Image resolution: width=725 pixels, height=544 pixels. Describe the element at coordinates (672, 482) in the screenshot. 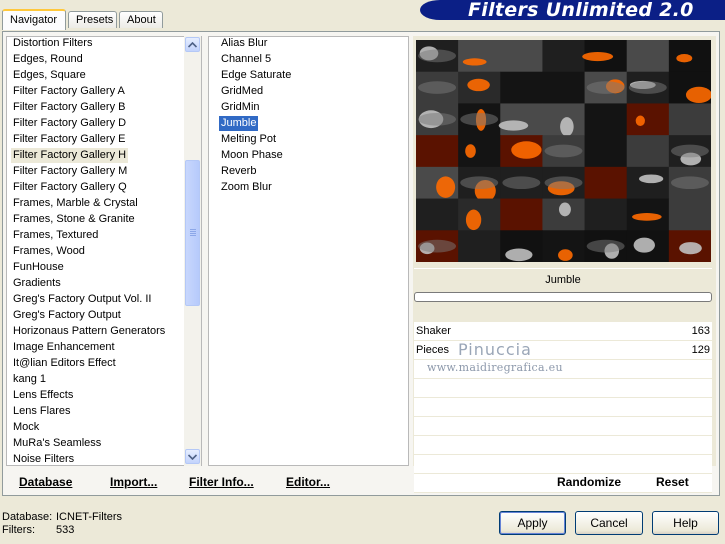

I see `reset-button: Reset` at that location.